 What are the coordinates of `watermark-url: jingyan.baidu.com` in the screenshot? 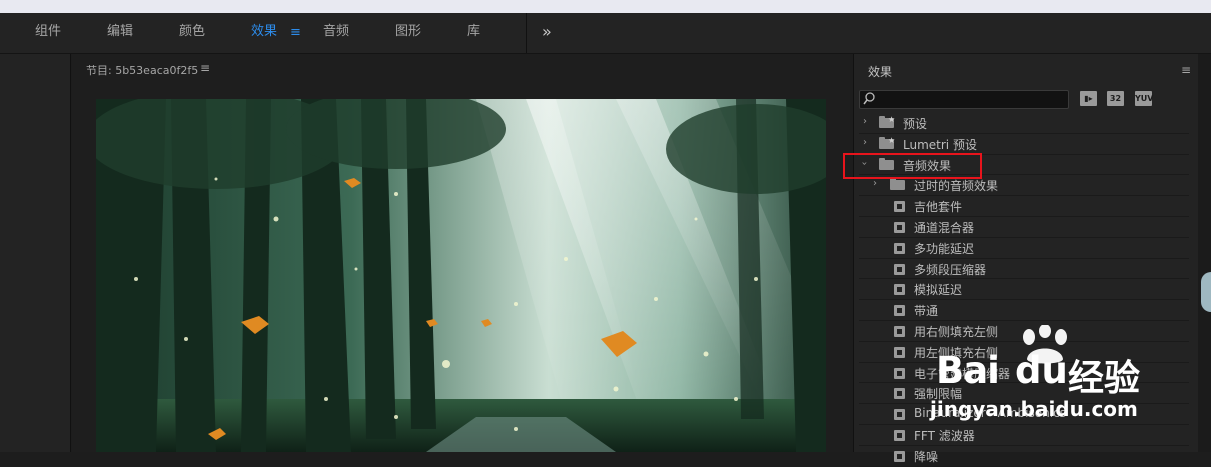 It's located at (1034, 409).